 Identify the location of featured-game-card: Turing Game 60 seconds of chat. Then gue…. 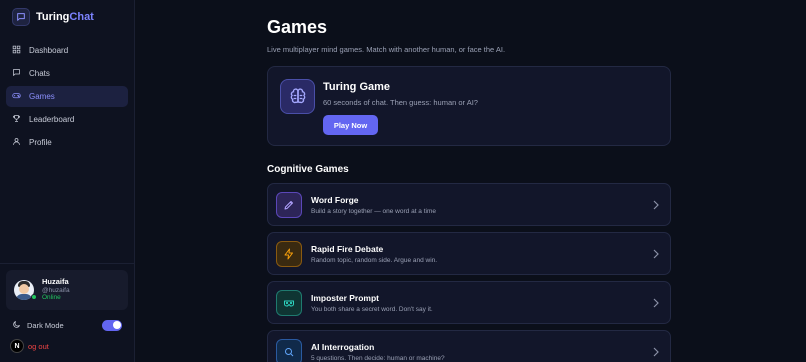
(469, 106).